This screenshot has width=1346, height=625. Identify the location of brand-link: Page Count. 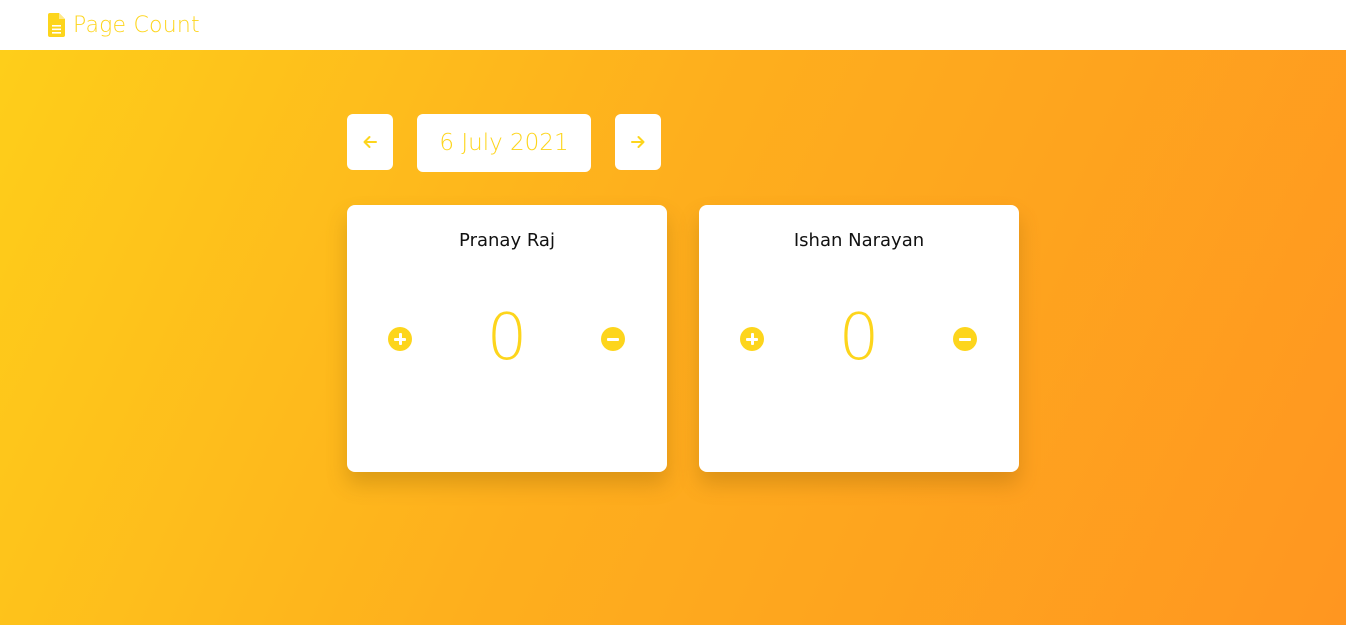
(124, 25).